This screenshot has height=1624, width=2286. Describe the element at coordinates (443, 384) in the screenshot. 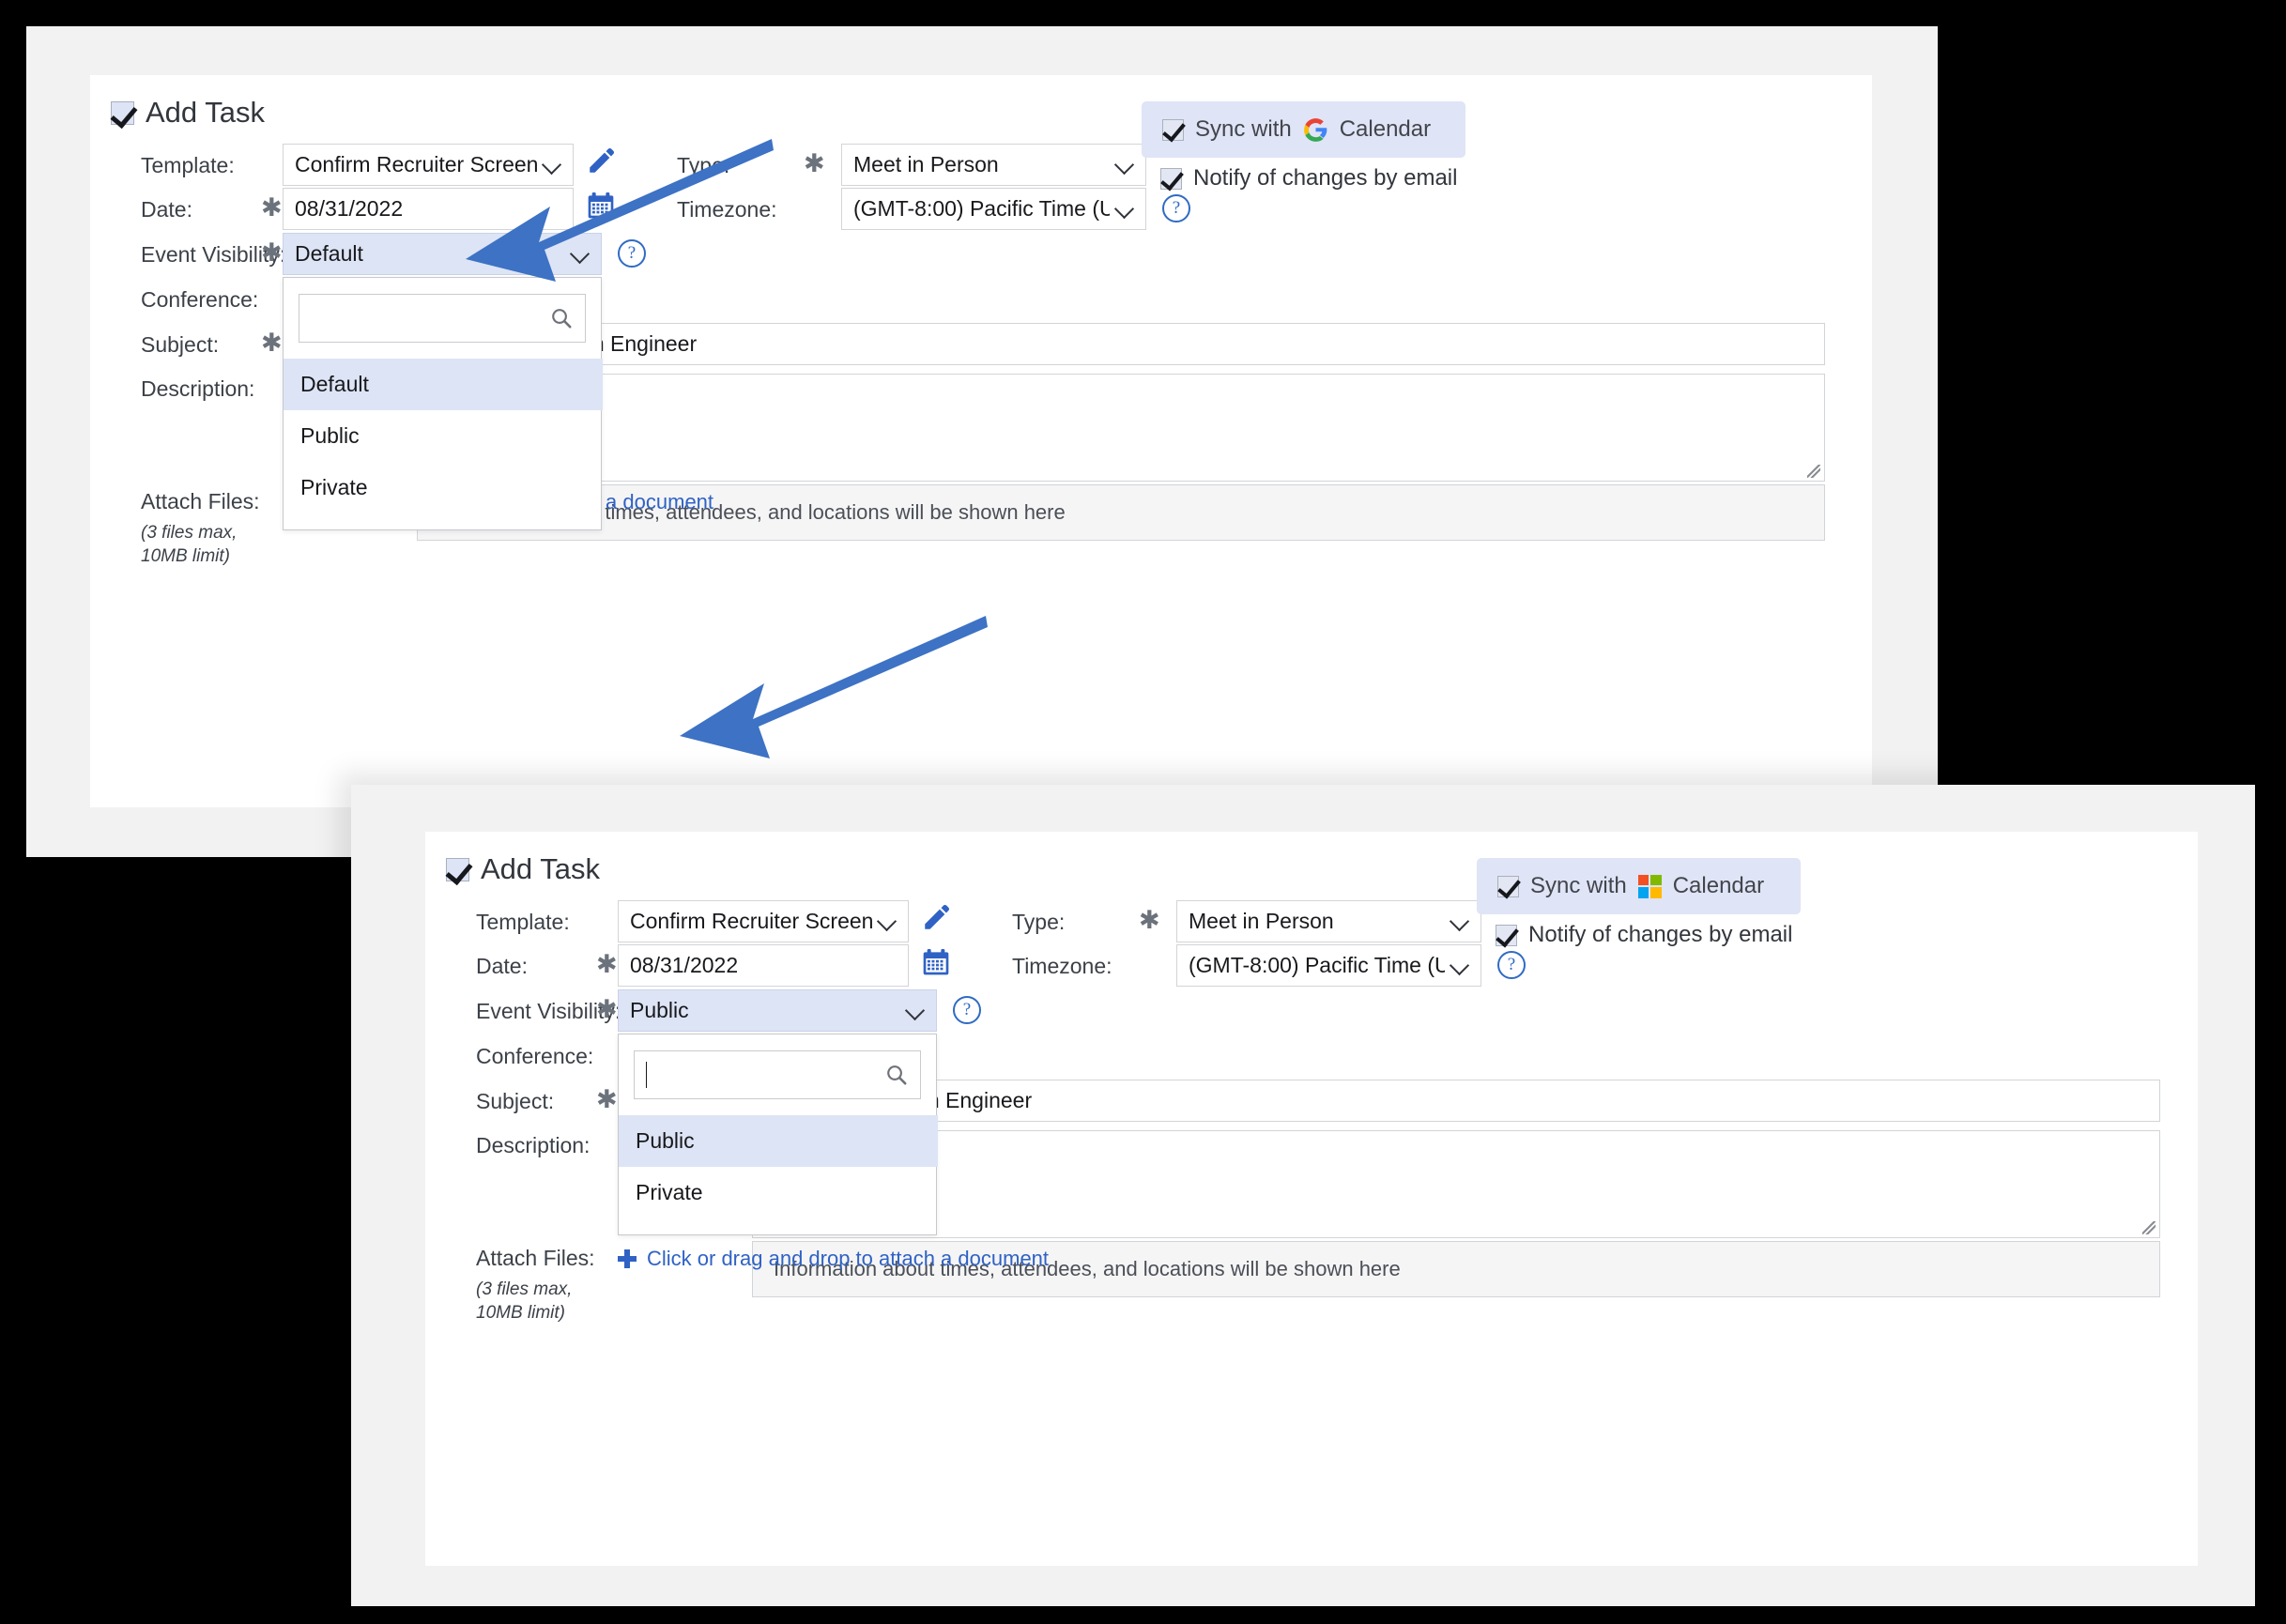

I see `dropdown-option-default: Default` at that location.